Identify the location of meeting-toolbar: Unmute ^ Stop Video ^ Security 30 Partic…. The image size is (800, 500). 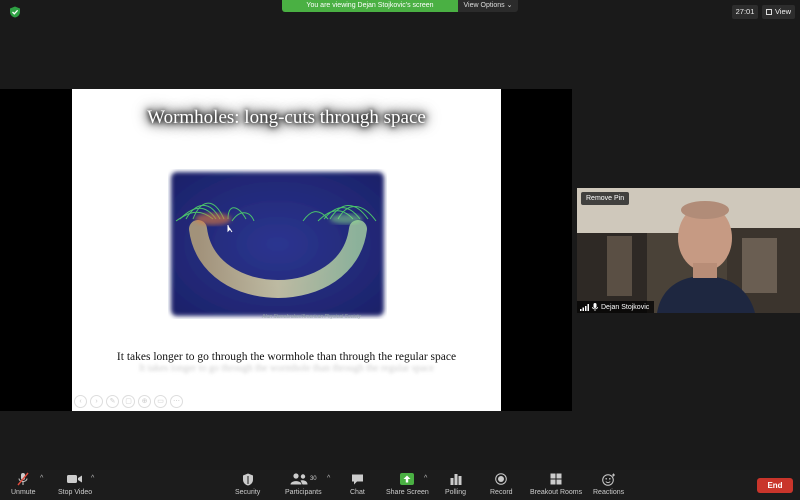
(400, 485).